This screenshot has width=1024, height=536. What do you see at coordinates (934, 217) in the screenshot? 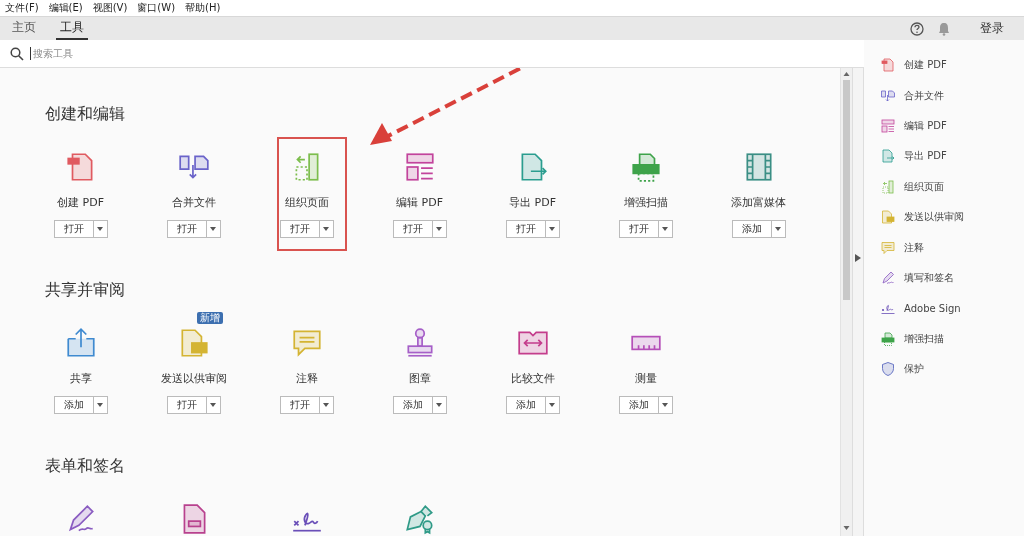
I see `sidebar-label: 发送以供审阅` at bounding box center [934, 217].